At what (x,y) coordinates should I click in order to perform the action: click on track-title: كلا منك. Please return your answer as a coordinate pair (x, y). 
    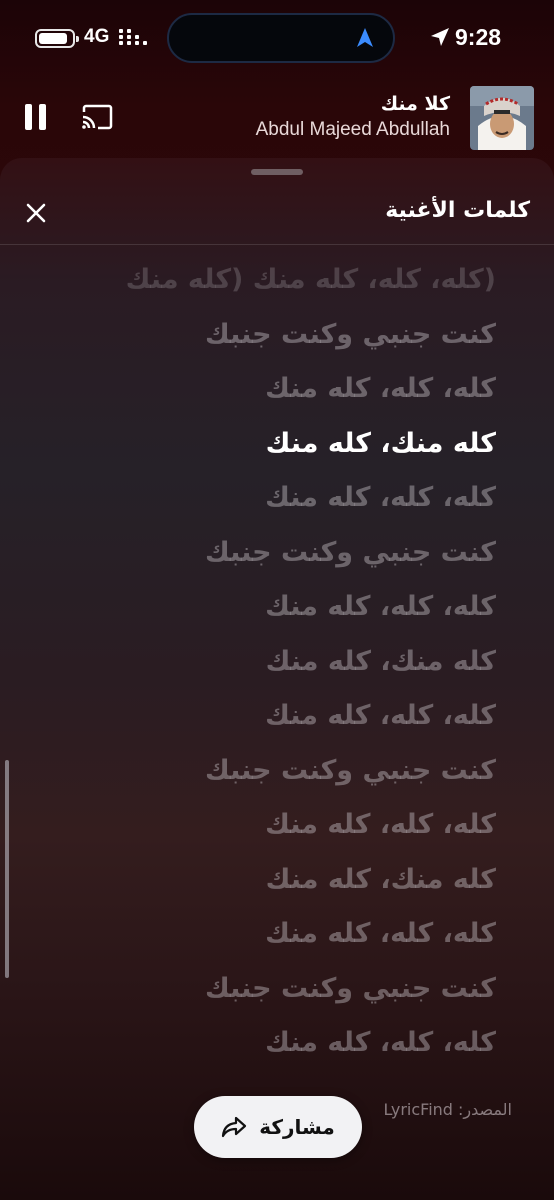
    Looking at the image, I should click on (415, 104).